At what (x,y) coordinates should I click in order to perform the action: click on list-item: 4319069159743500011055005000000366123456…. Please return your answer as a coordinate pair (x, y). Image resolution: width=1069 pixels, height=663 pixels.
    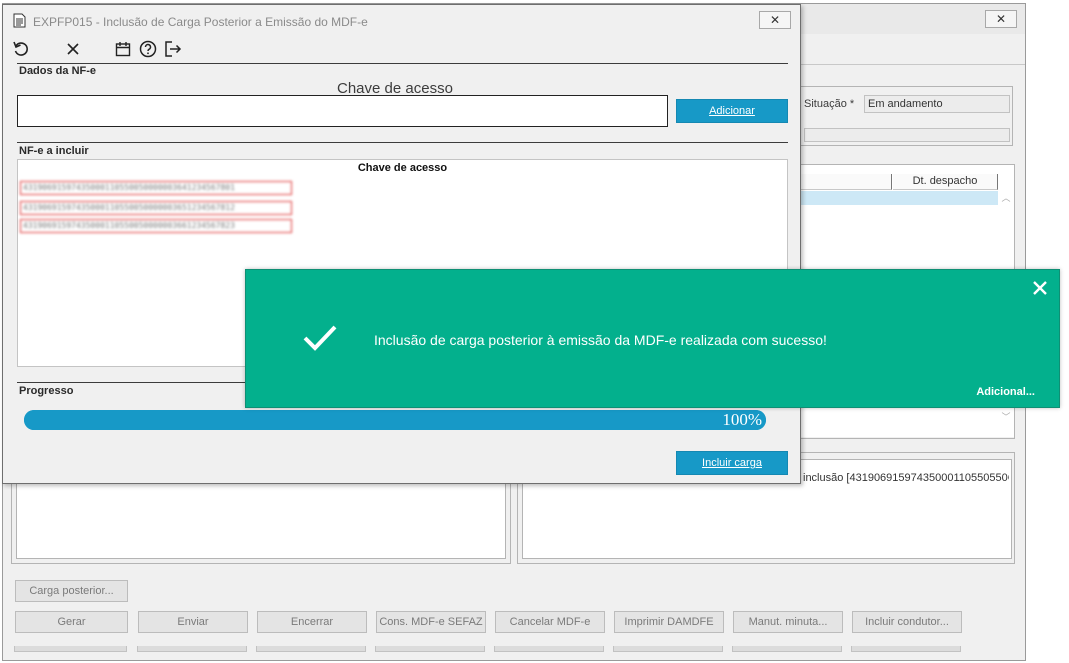
    Looking at the image, I should click on (156, 226).